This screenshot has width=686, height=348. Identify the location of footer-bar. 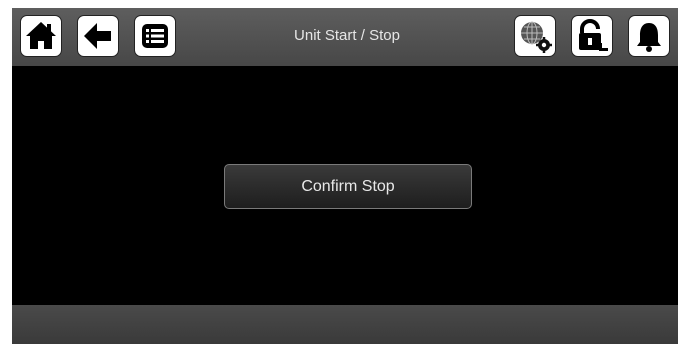
(345, 324).